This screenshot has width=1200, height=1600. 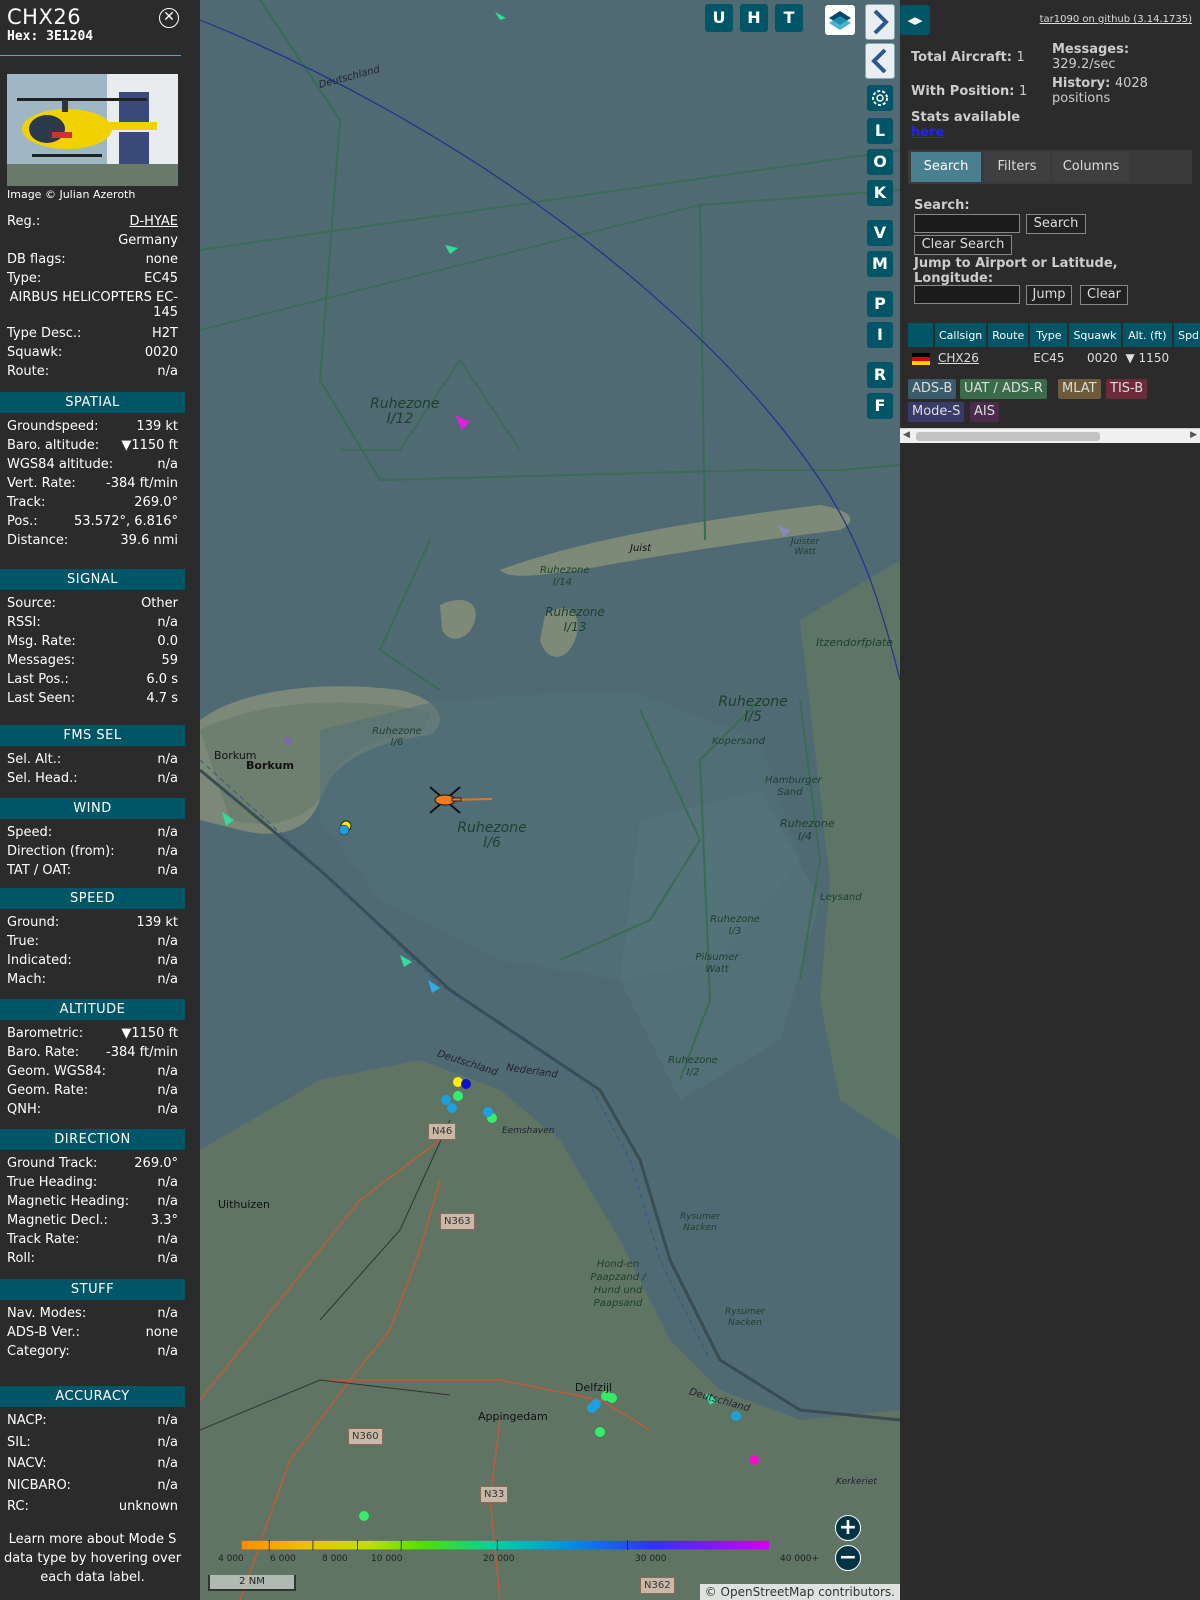 I want to click on close-icon: ✕, so click(x=169, y=18).